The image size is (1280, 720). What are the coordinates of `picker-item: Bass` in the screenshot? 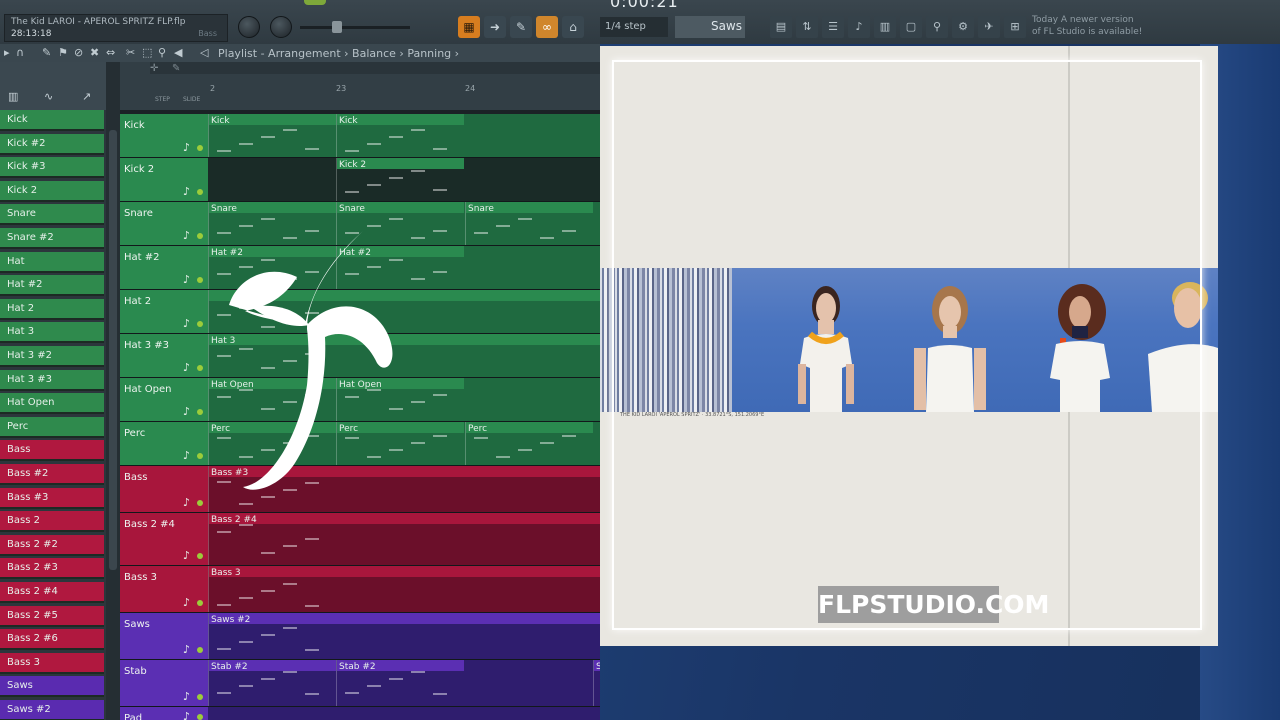 It's located at (52, 451).